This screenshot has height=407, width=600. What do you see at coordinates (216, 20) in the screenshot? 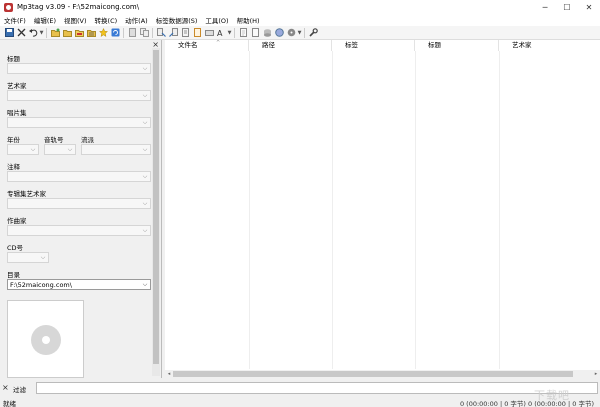
I see `menu-tools: 工具(O)` at bounding box center [216, 20].